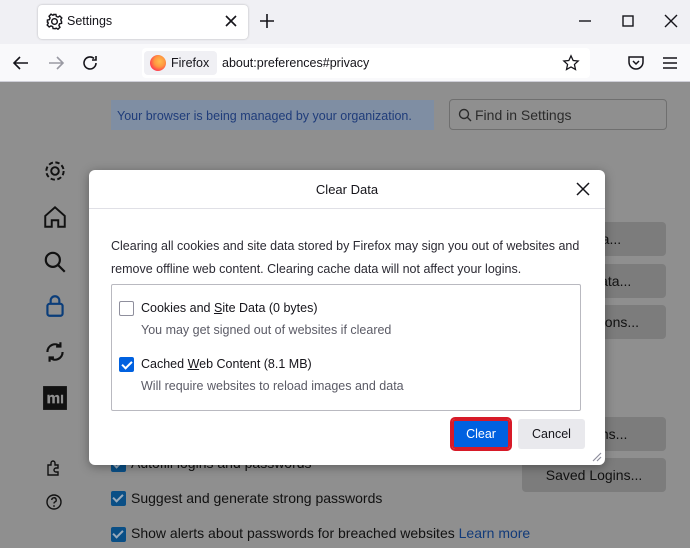 This screenshot has height=548, width=690. Describe the element at coordinates (270, 308) in the screenshot. I see `cookies-label-post: ite Data (0 bytes)` at that location.